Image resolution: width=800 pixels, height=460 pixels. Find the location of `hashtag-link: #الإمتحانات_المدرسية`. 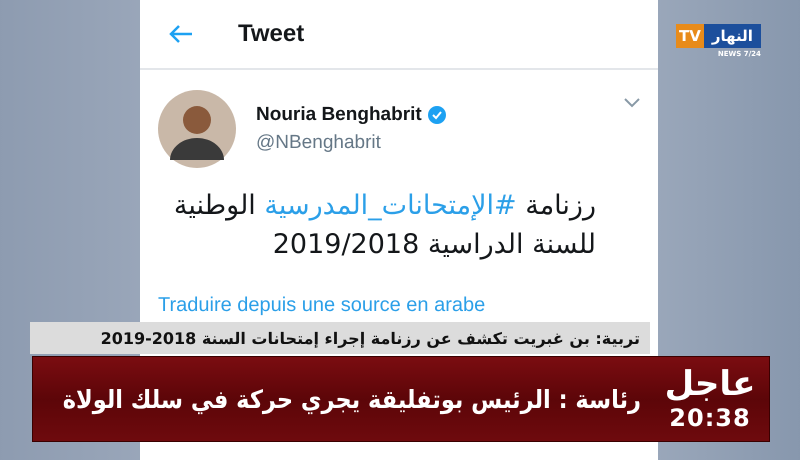

hashtag-link: #الإمتحانات_المدرسية is located at coordinates (390, 205).